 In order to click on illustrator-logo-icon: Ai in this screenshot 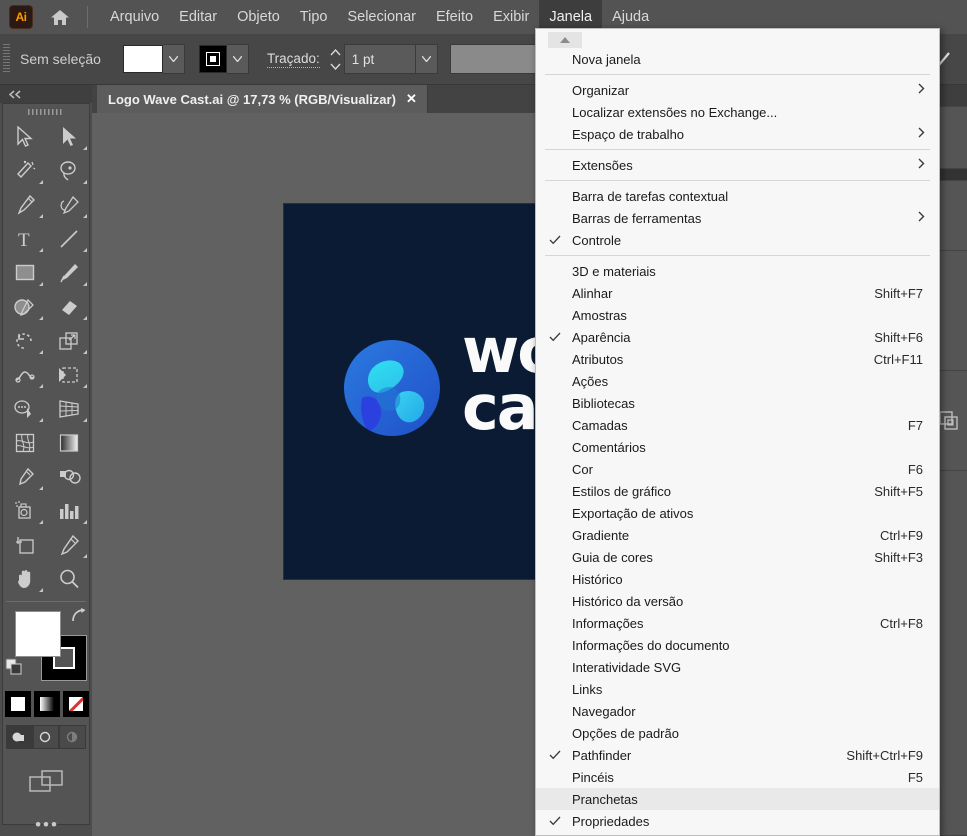, I will do `click(21, 17)`.